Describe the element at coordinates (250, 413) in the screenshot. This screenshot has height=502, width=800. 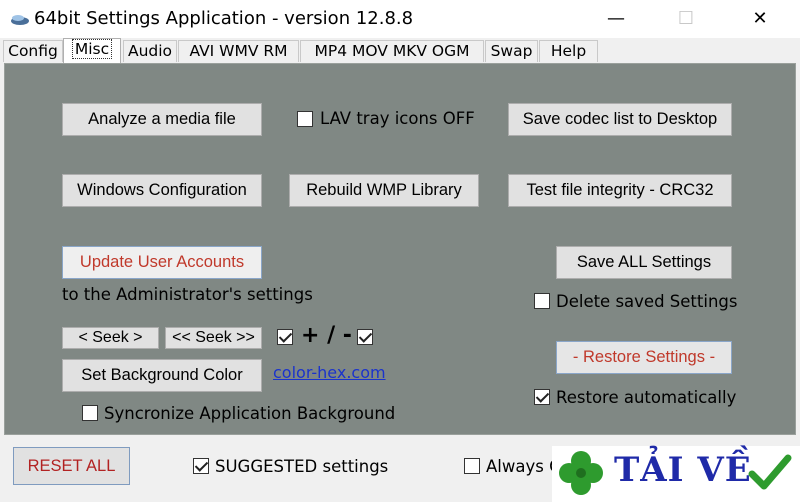
I see `sync-background-label: Syncronize Application Background` at that location.